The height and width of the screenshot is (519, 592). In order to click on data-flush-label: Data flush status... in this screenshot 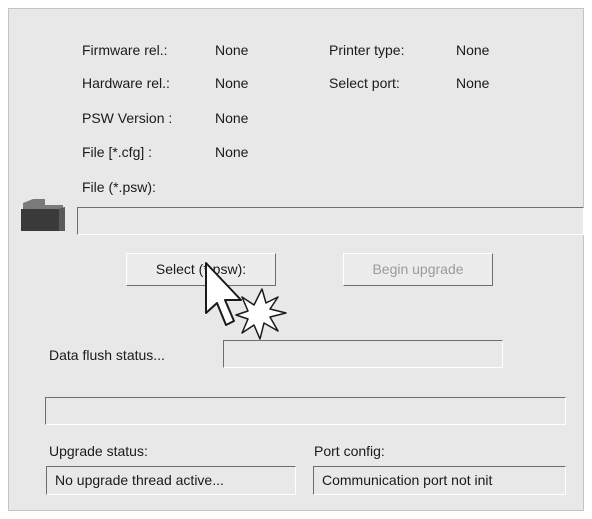, I will do `click(107, 355)`.